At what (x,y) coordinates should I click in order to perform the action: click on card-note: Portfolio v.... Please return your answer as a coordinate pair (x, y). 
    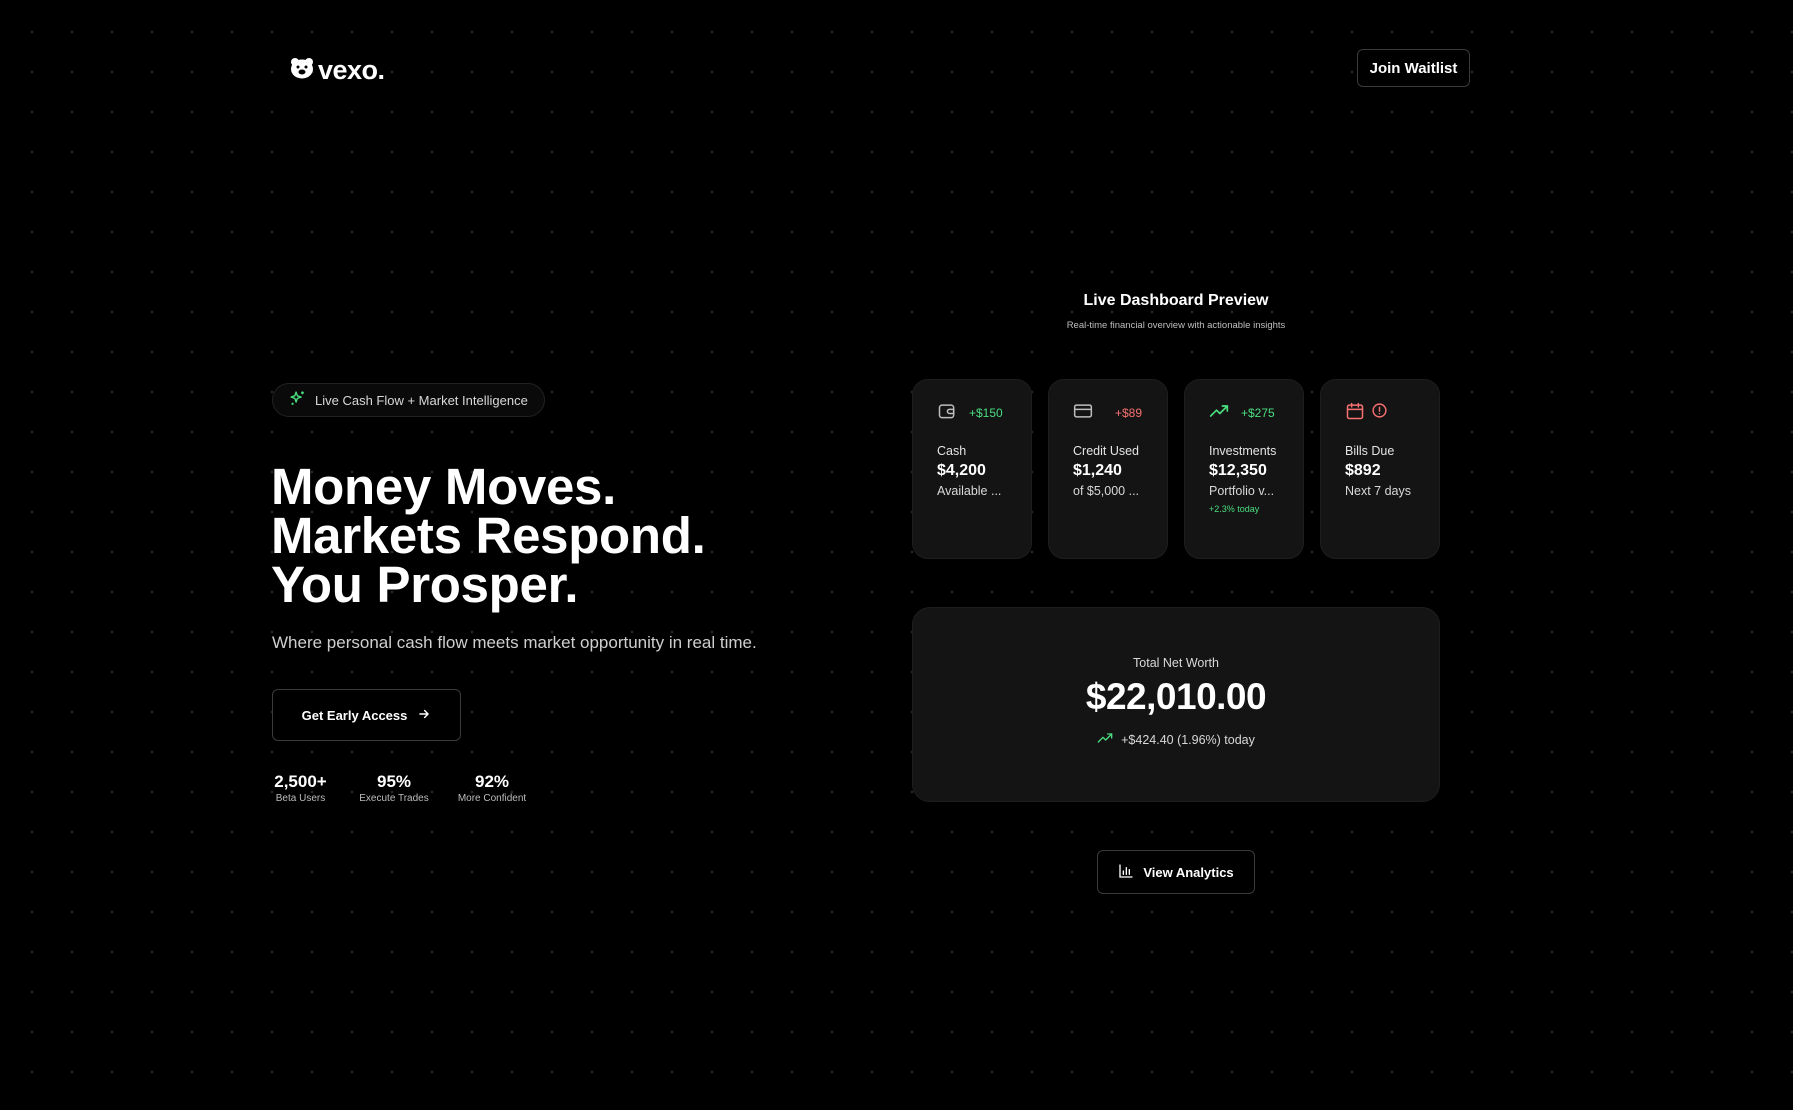
    Looking at the image, I should click on (1242, 491).